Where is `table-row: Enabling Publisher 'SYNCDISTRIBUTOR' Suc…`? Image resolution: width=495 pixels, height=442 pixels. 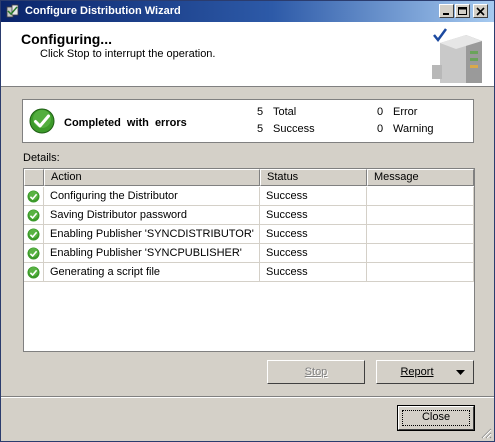 table-row: Enabling Publisher 'SYNCDISTRIBUTOR' Suc… is located at coordinates (249, 234).